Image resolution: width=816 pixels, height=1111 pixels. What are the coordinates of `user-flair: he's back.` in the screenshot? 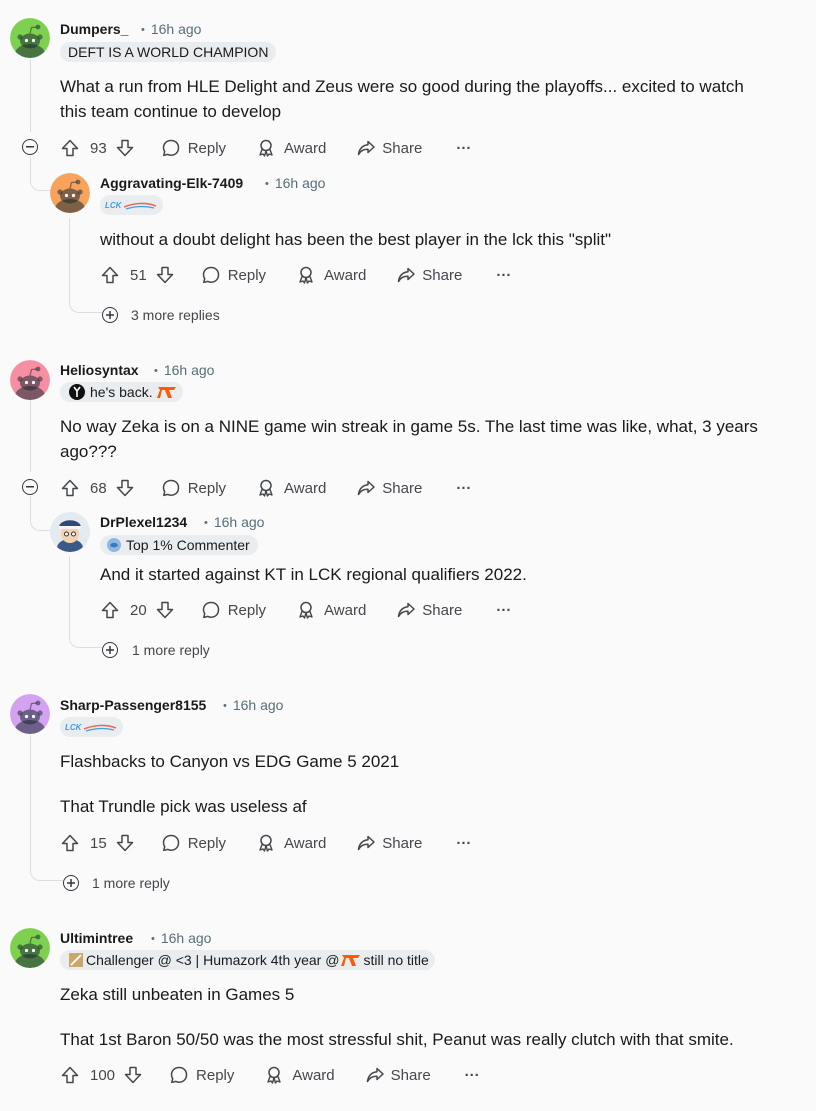 It's located at (121, 392).